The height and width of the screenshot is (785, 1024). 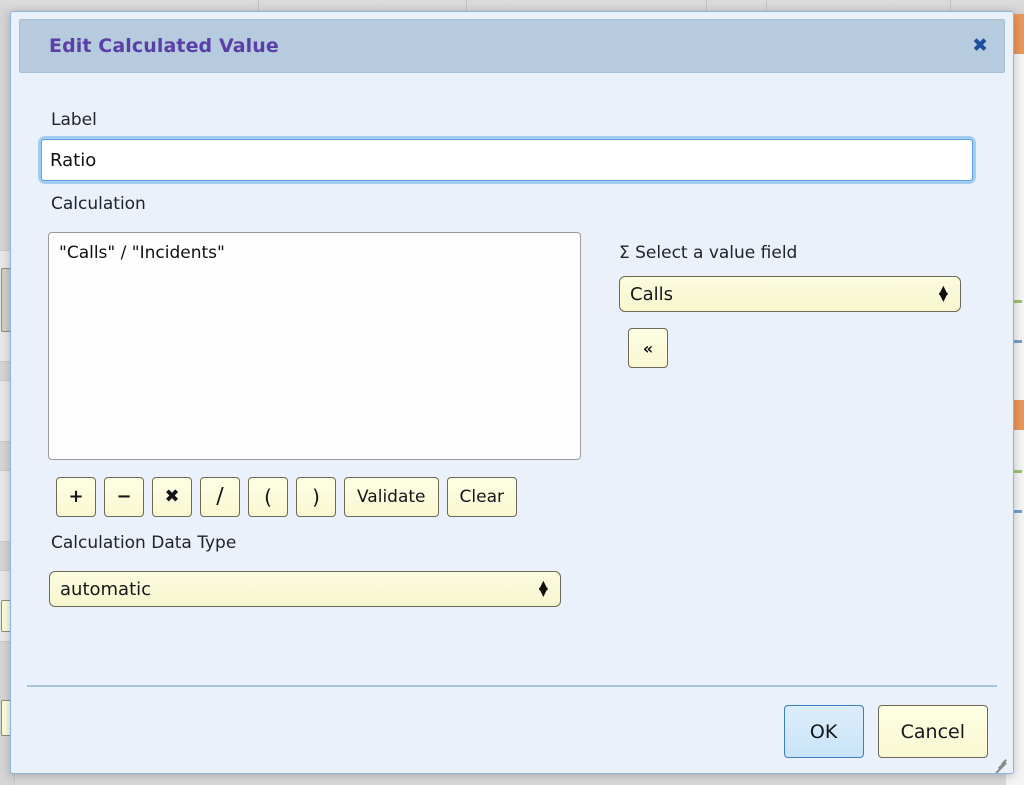 What do you see at coordinates (316, 497) in the screenshot?
I see `operator-close-paren-button: )` at bounding box center [316, 497].